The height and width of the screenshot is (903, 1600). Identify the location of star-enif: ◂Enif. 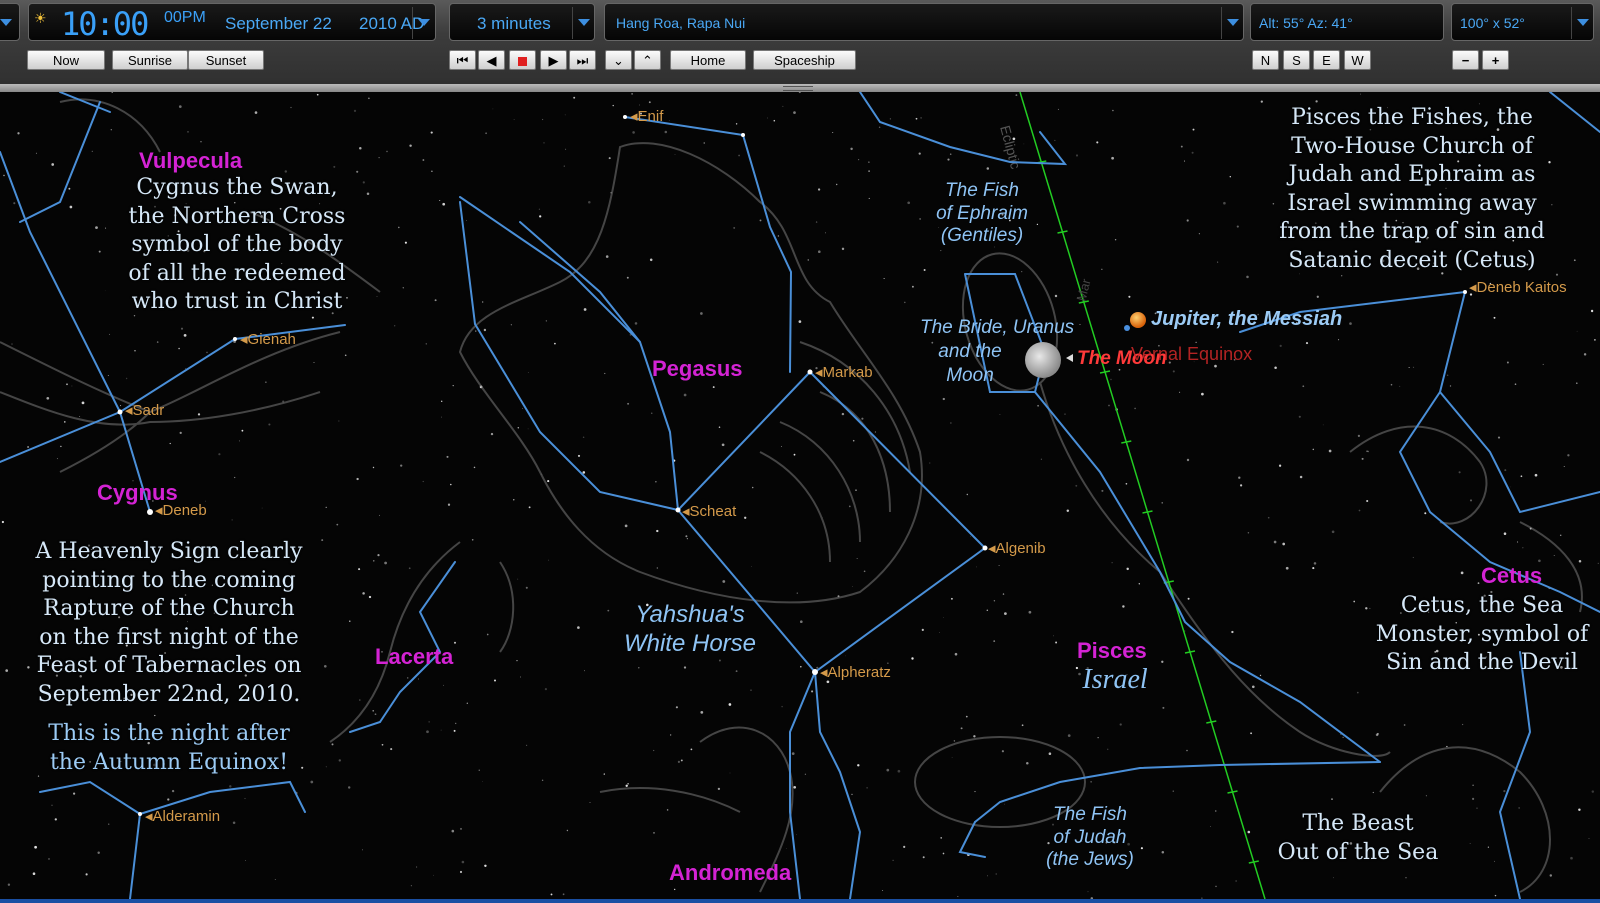
(646, 116).